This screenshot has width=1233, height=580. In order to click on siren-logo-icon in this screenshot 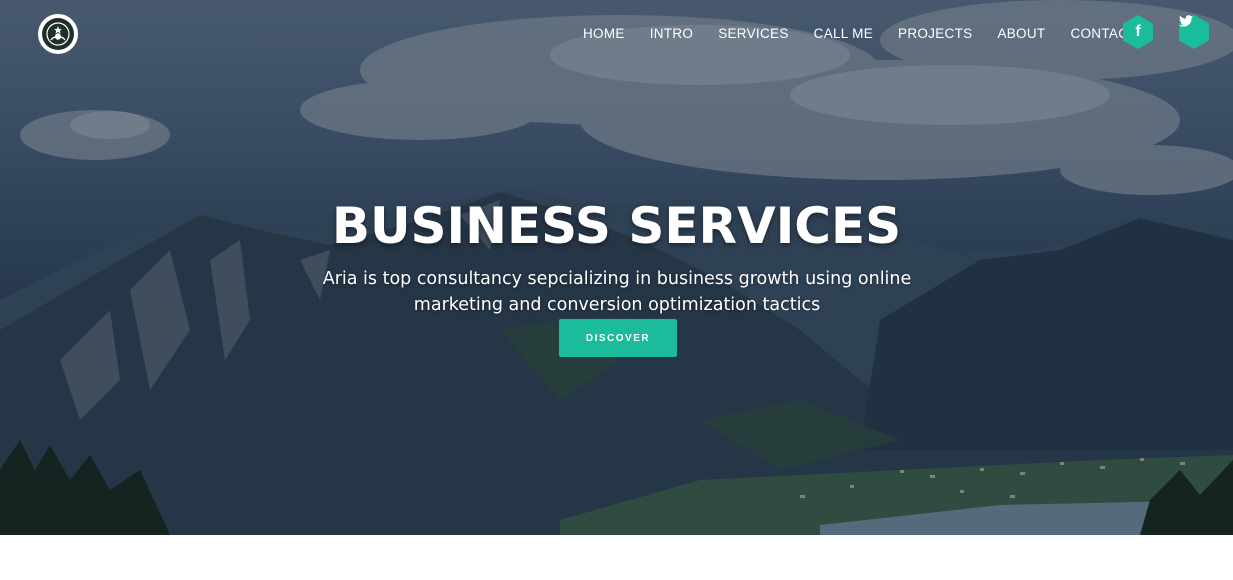, I will do `click(58, 34)`.